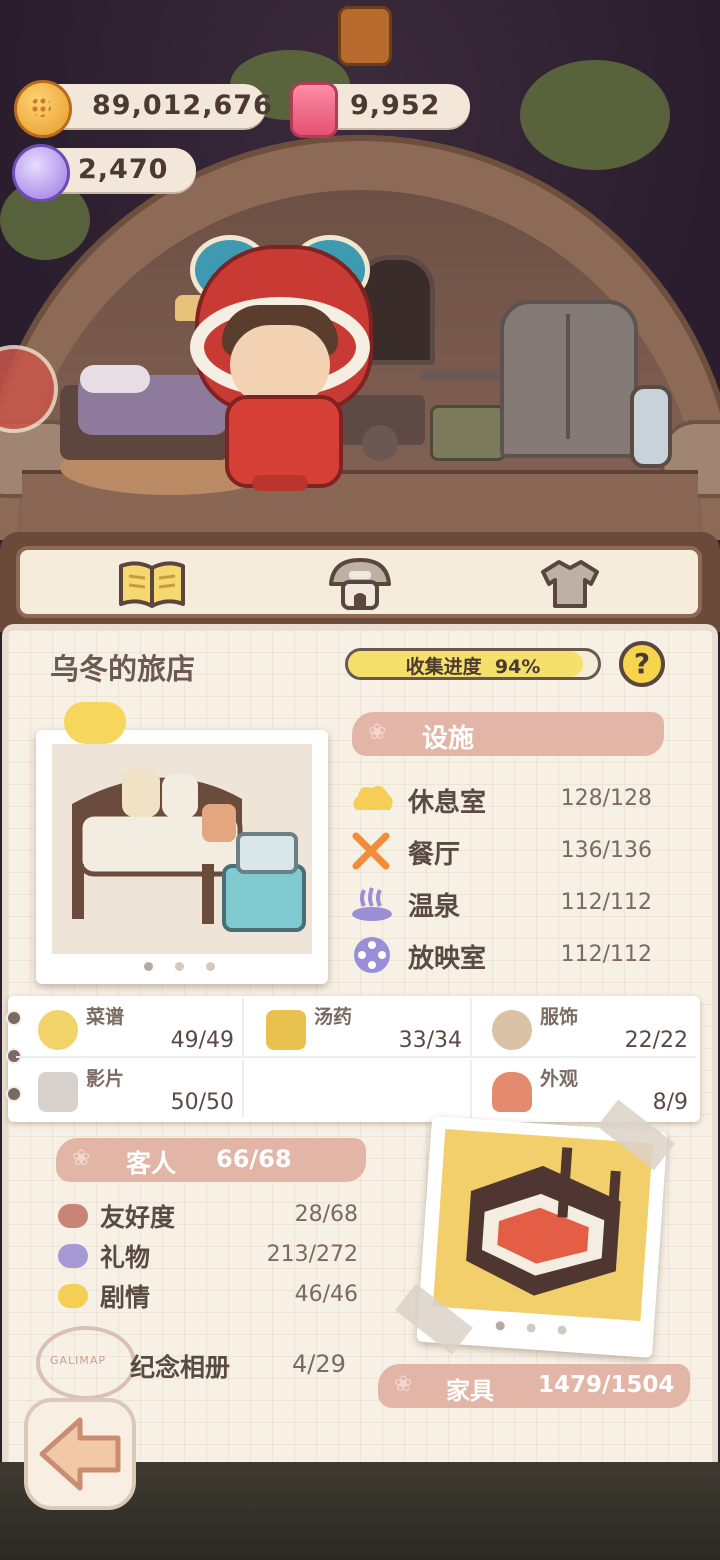  I want to click on guest-stat-count: 28/68, so click(326, 1214).